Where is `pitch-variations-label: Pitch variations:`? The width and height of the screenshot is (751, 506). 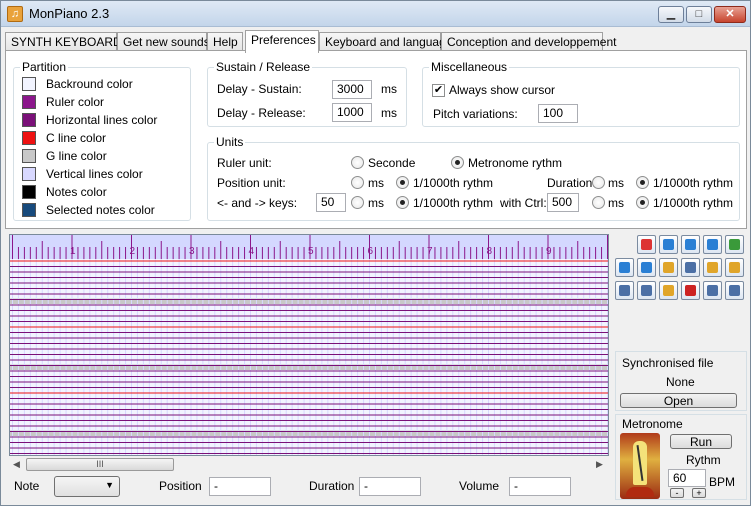
pitch-variations-label: Pitch variations: is located at coordinates (475, 114).